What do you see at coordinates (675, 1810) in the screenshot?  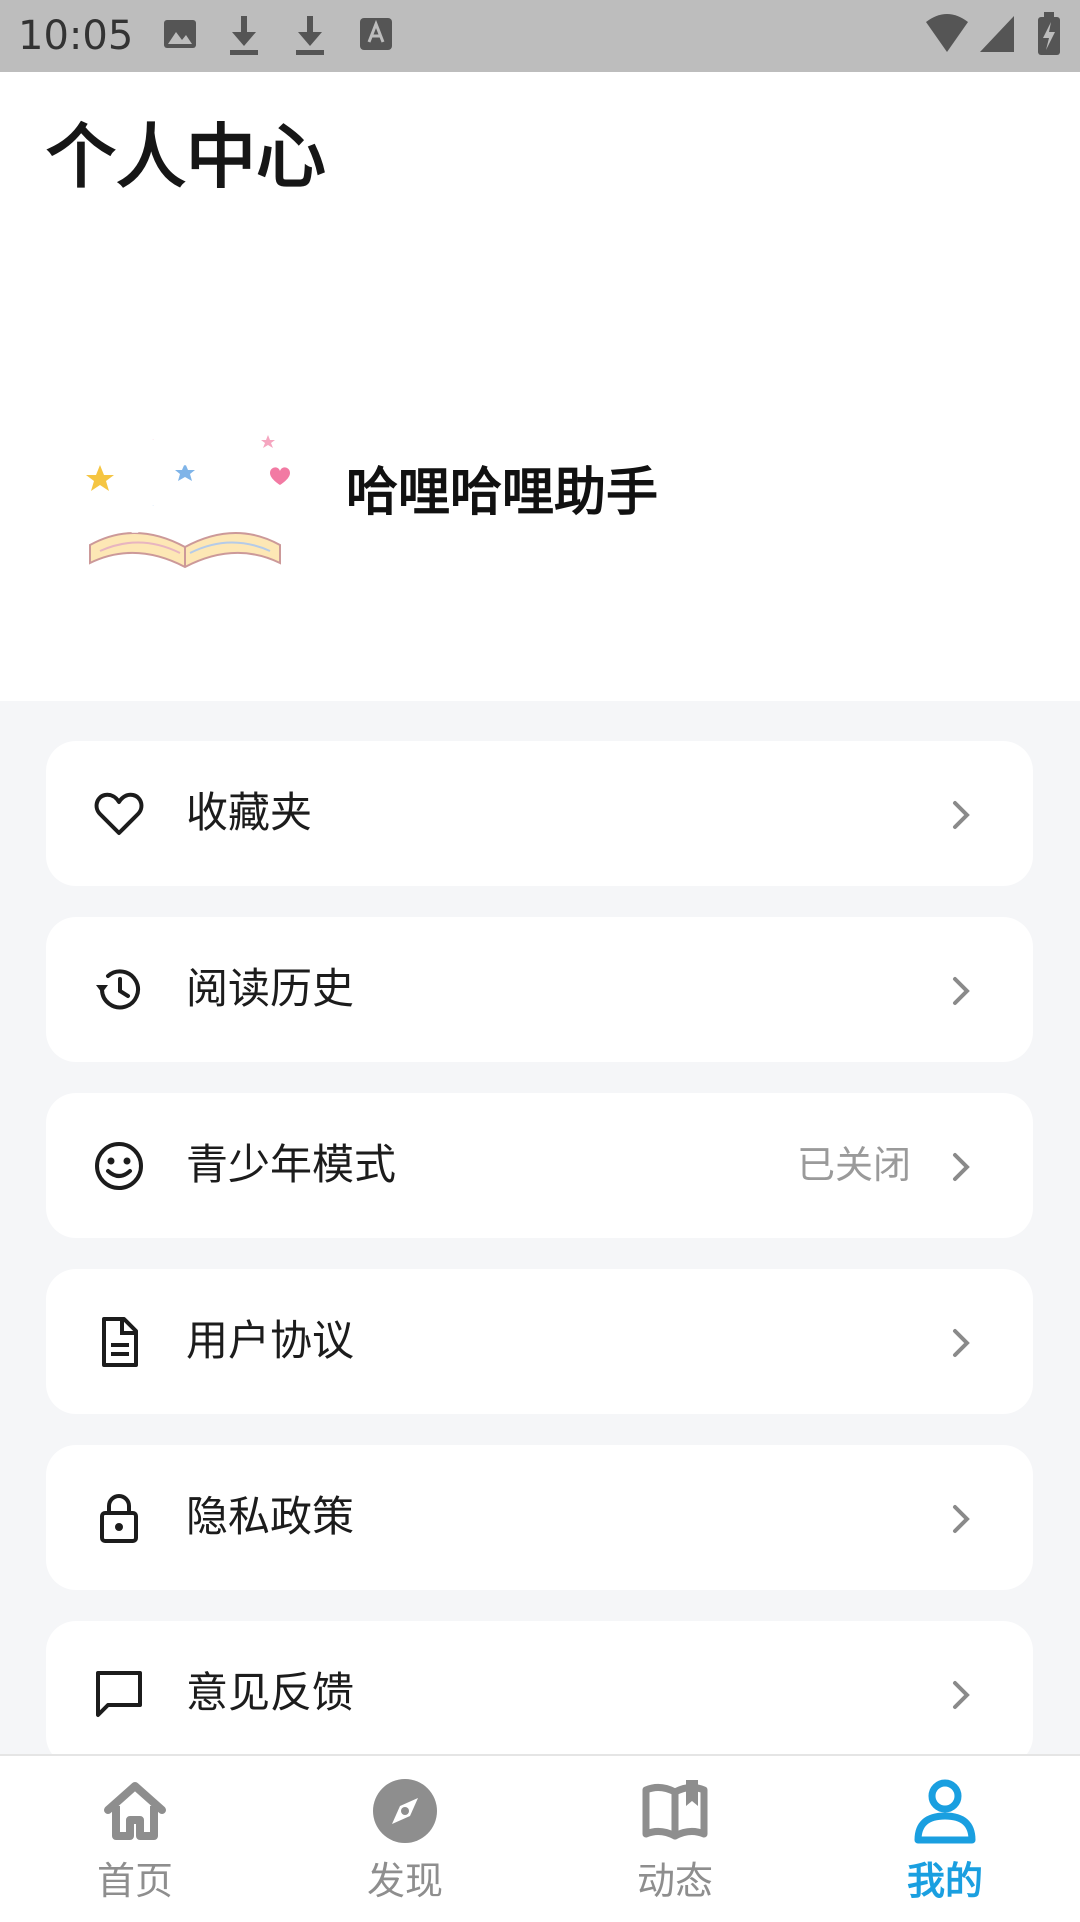 I see `book-icon` at bounding box center [675, 1810].